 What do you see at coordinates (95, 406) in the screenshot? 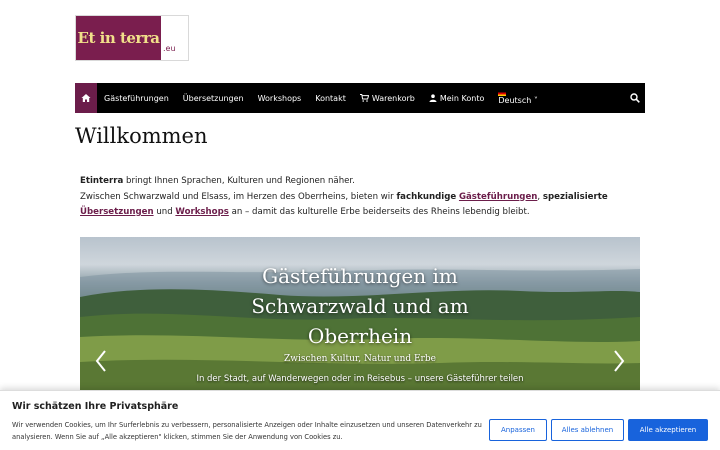
I see `cookie-title: Wir schätzen Ihre Privatsphäre` at bounding box center [95, 406].